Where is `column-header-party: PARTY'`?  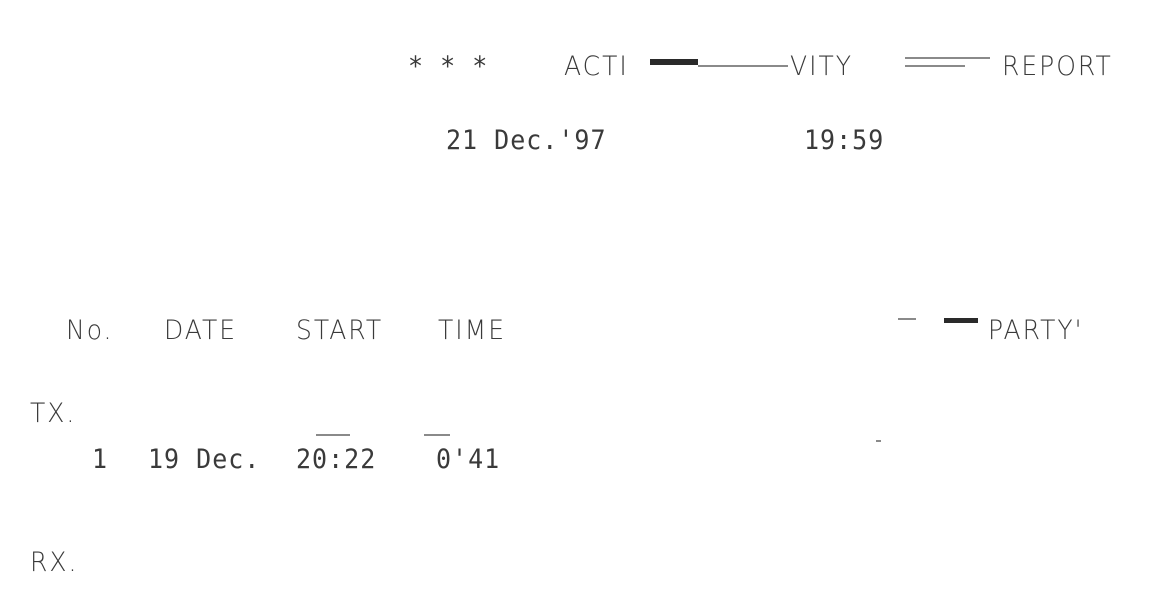
column-header-party: PARTY' is located at coordinates (1036, 330).